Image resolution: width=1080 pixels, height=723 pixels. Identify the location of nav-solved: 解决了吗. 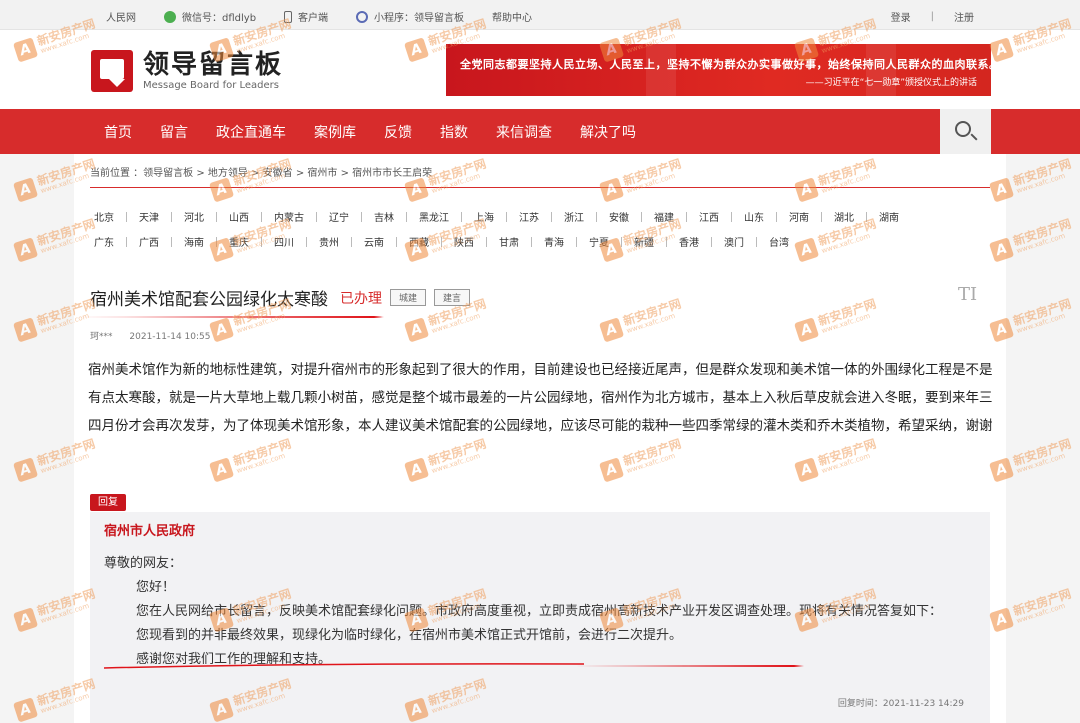
(608, 132).